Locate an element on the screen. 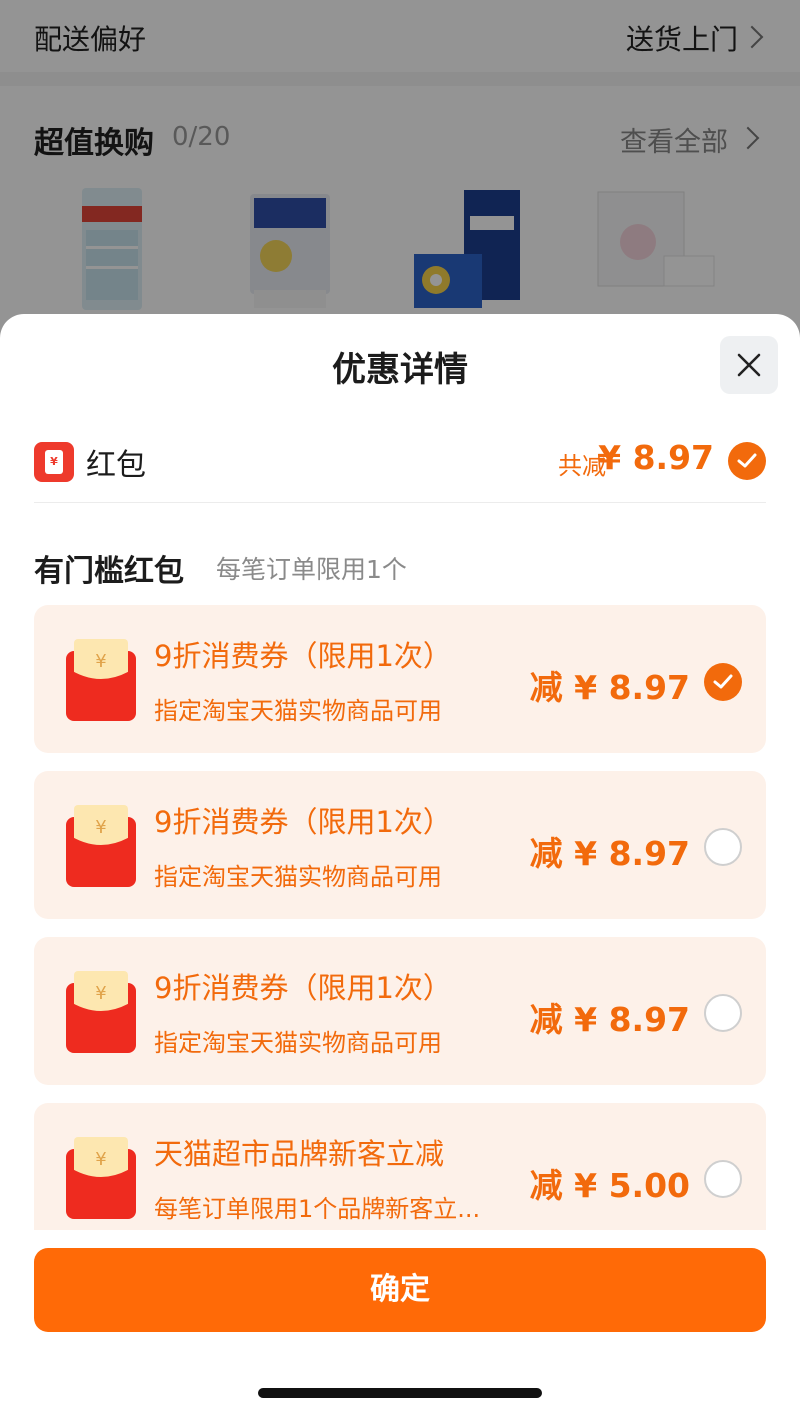 The image size is (800, 1414). coupon-amount: 减 ¥ 5.00 is located at coordinates (609, 1185).